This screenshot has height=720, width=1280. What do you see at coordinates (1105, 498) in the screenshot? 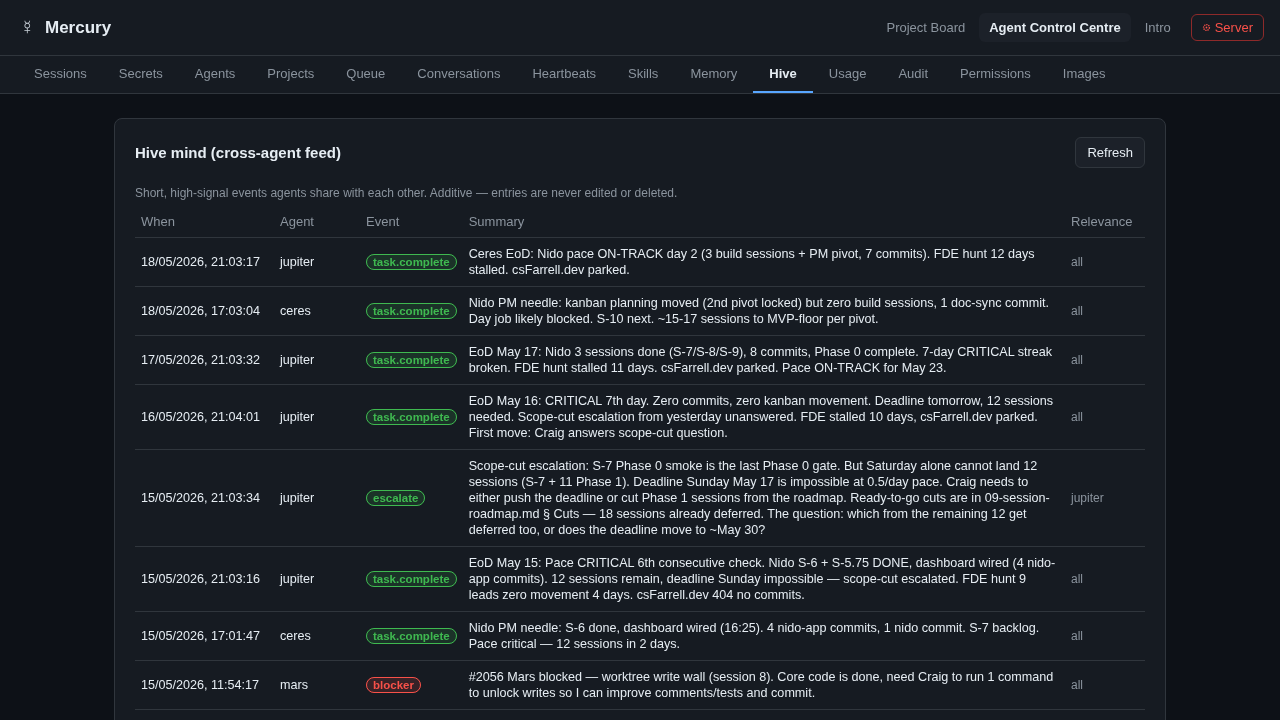
I see `relevance-cell: jupiter` at bounding box center [1105, 498].